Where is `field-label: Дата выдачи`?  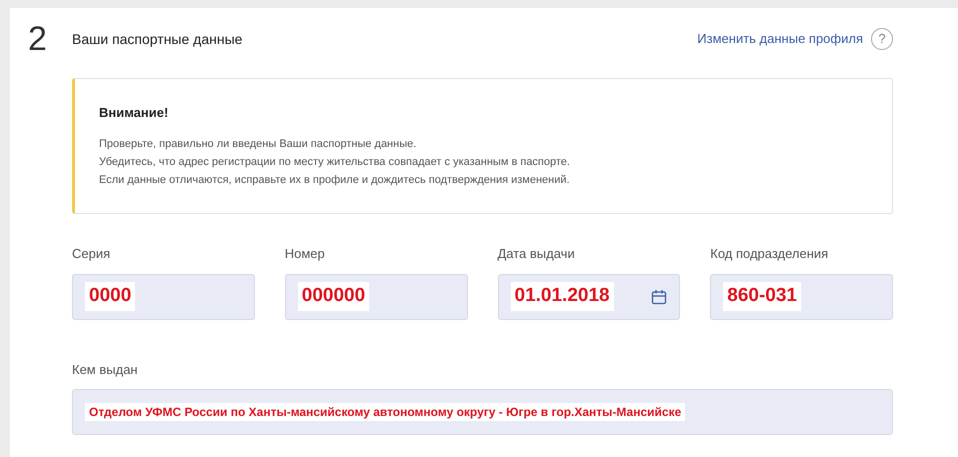
field-label: Дата выдачи is located at coordinates (537, 254).